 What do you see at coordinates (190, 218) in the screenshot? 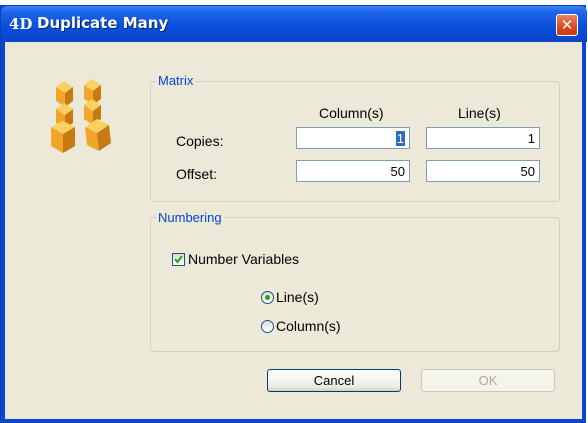
I see `numbering-legend: Numbering` at bounding box center [190, 218].